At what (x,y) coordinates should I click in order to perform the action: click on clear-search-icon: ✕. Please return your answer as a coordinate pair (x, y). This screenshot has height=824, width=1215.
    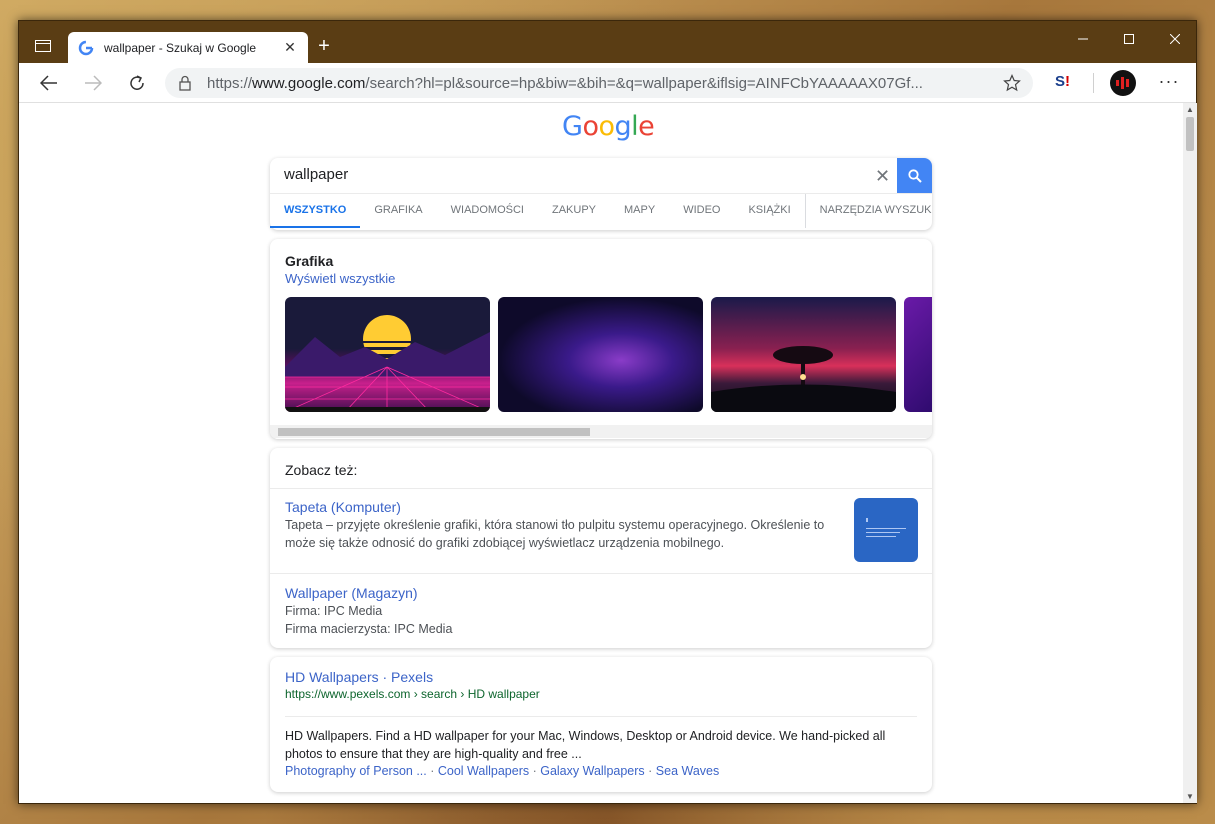
    Looking at the image, I should click on (882, 176).